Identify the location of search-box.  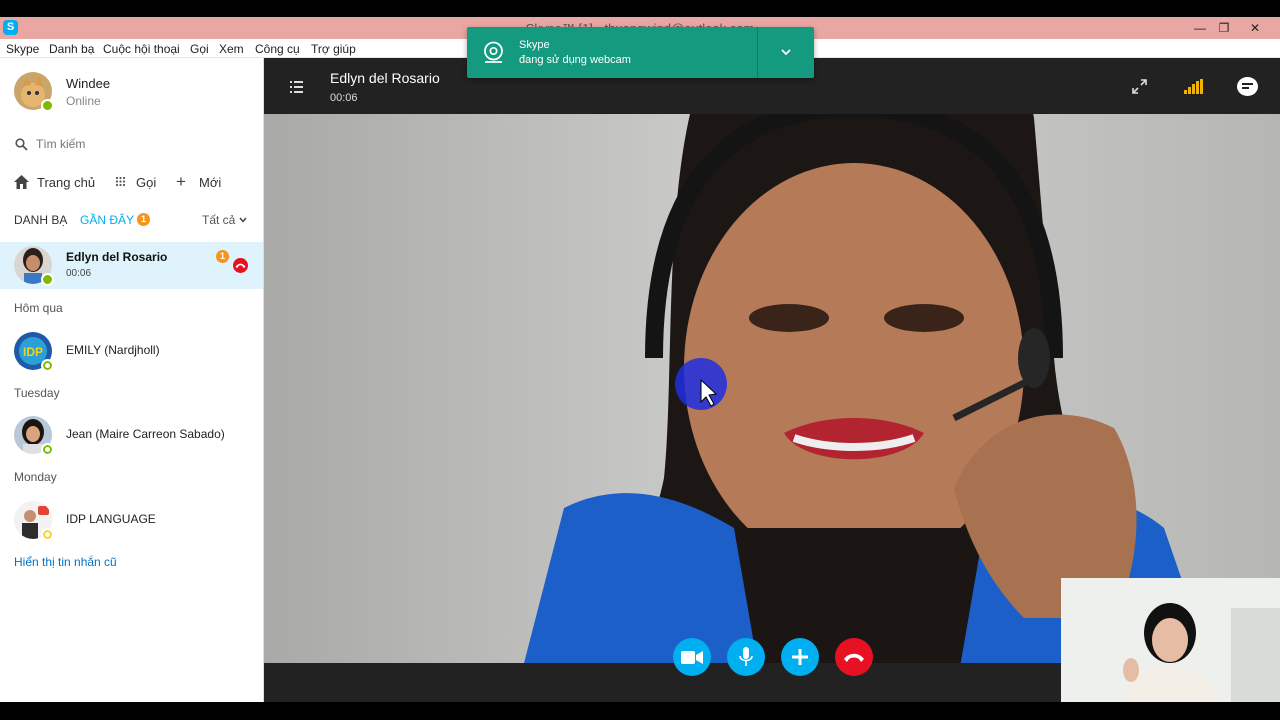
(132, 145).